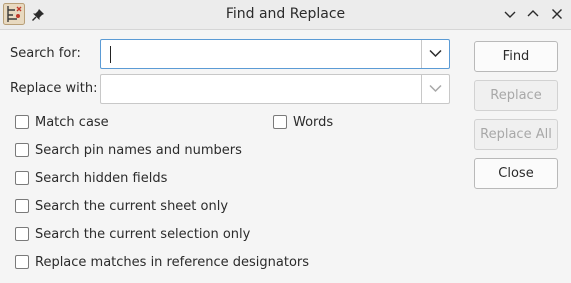 Image resolution: width=571 pixels, height=283 pixels. I want to click on close-button: Close, so click(516, 173).